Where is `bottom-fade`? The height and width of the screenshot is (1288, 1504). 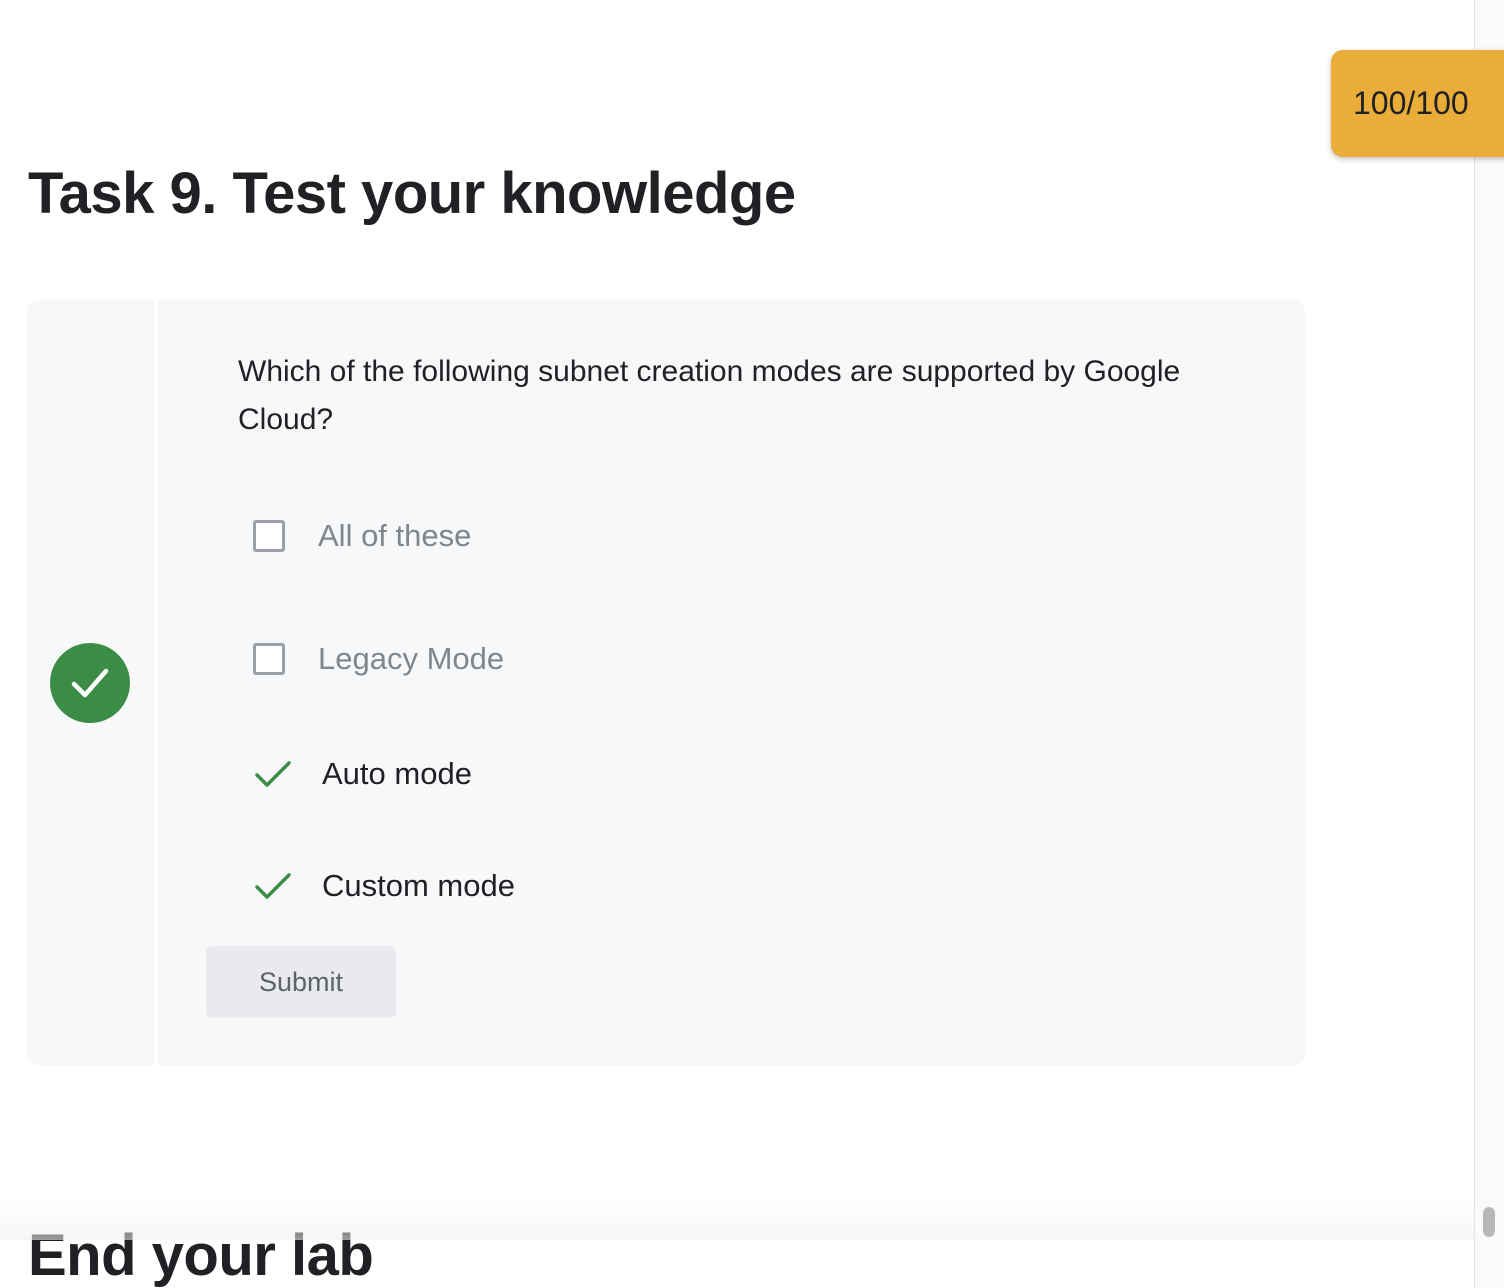 bottom-fade is located at coordinates (737, 1220).